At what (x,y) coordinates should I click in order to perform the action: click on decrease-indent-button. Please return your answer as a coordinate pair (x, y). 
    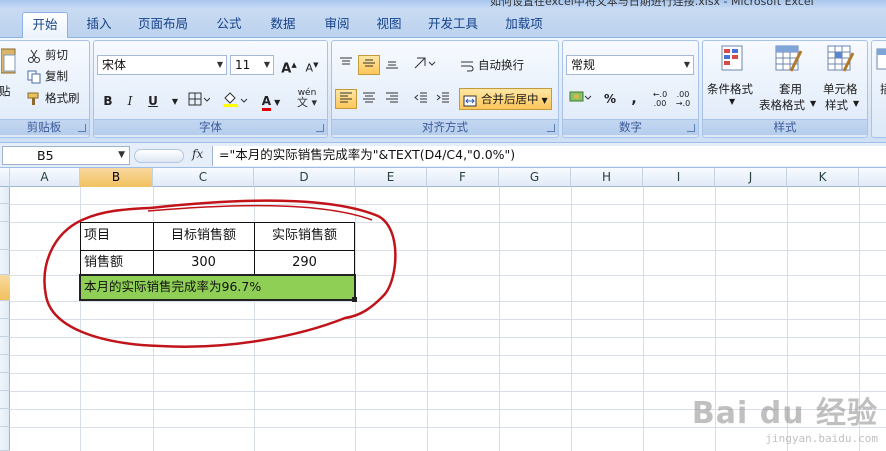
    Looking at the image, I should click on (421, 99).